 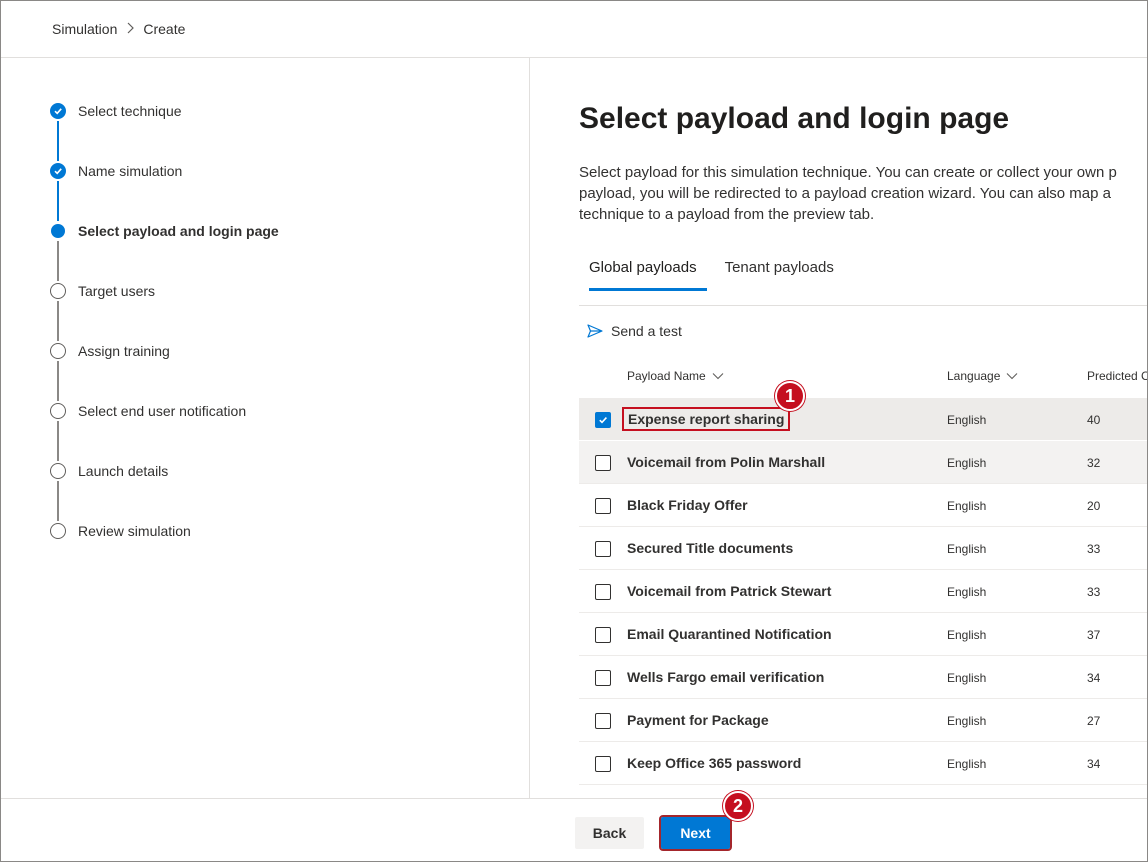 What do you see at coordinates (130, 111) in the screenshot?
I see `wizard-step-label: Select technique` at bounding box center [130, 111].